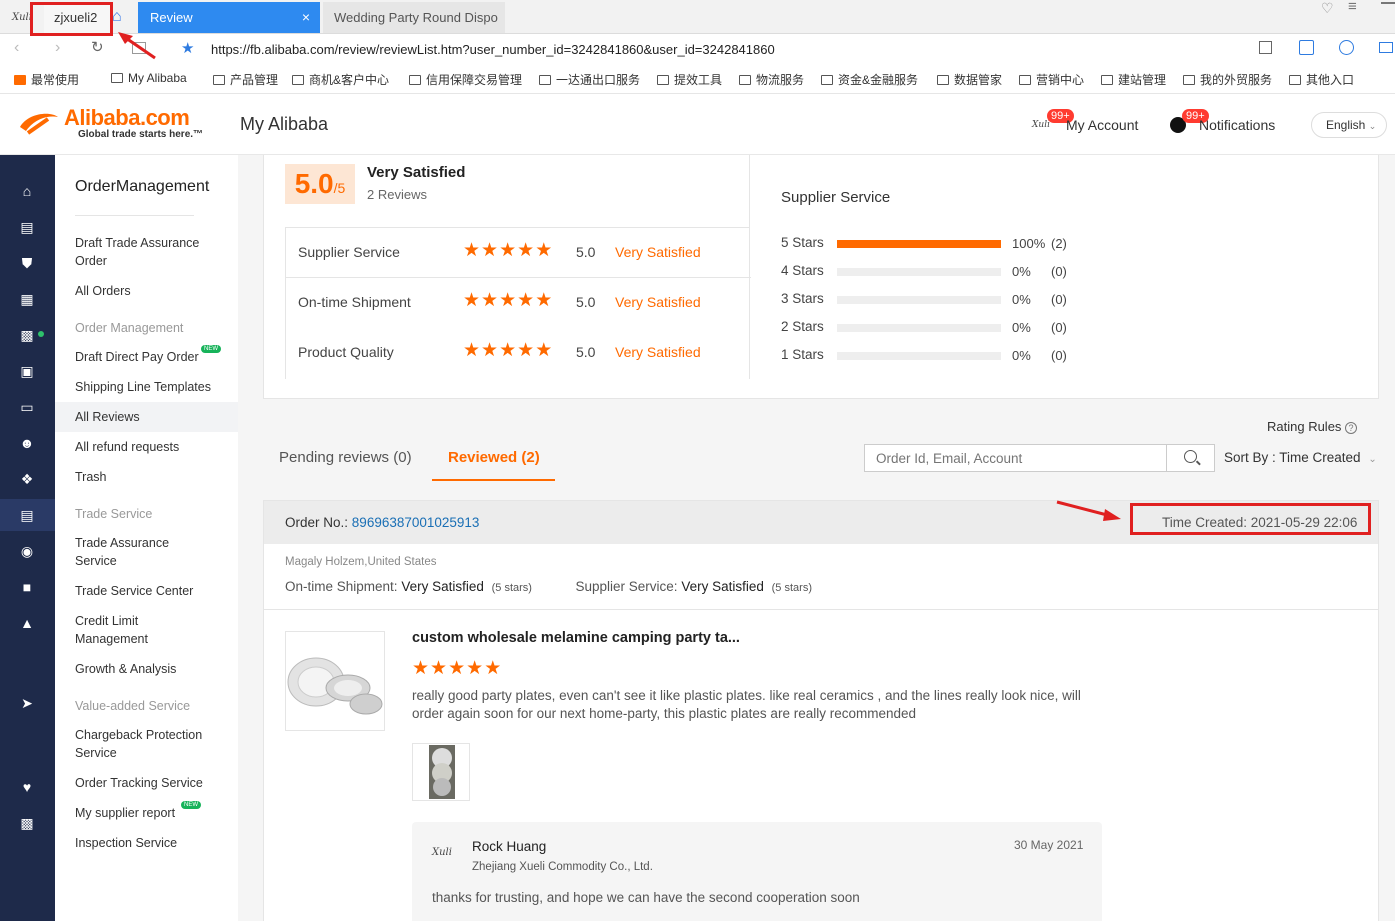 This screenshot has height=921, width=1395. What do you see at coordinates (114, 124) in the screenshot?
I see `alibaba-logo: Alibaba.com Global trade starts here.™` at bounding box center [114, 124].